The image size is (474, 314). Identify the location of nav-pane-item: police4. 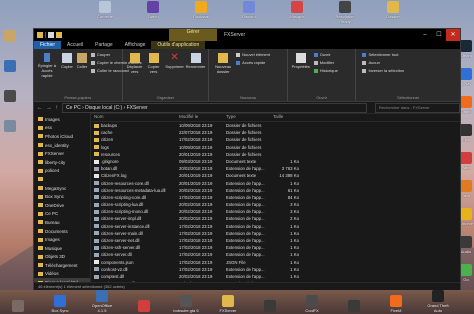
(62, 171).